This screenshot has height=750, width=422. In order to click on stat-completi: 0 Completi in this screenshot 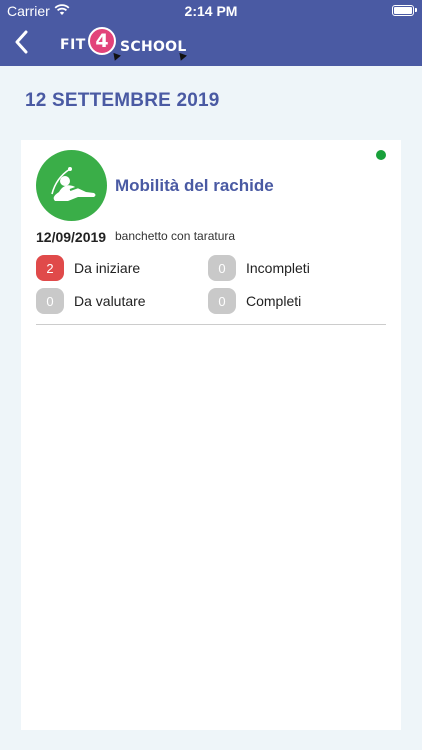, I will do `click(254, 301)`.